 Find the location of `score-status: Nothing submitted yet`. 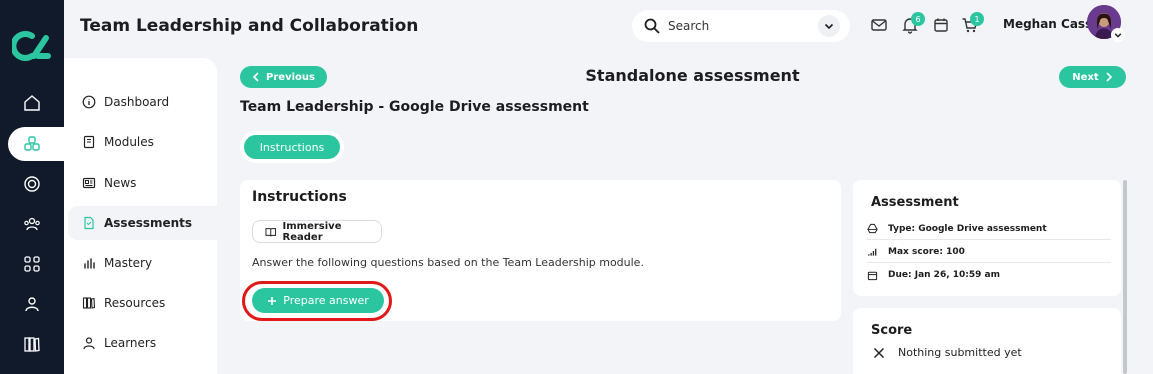

score-status: Nothing submitted yet is located at coordinates (960, 352).